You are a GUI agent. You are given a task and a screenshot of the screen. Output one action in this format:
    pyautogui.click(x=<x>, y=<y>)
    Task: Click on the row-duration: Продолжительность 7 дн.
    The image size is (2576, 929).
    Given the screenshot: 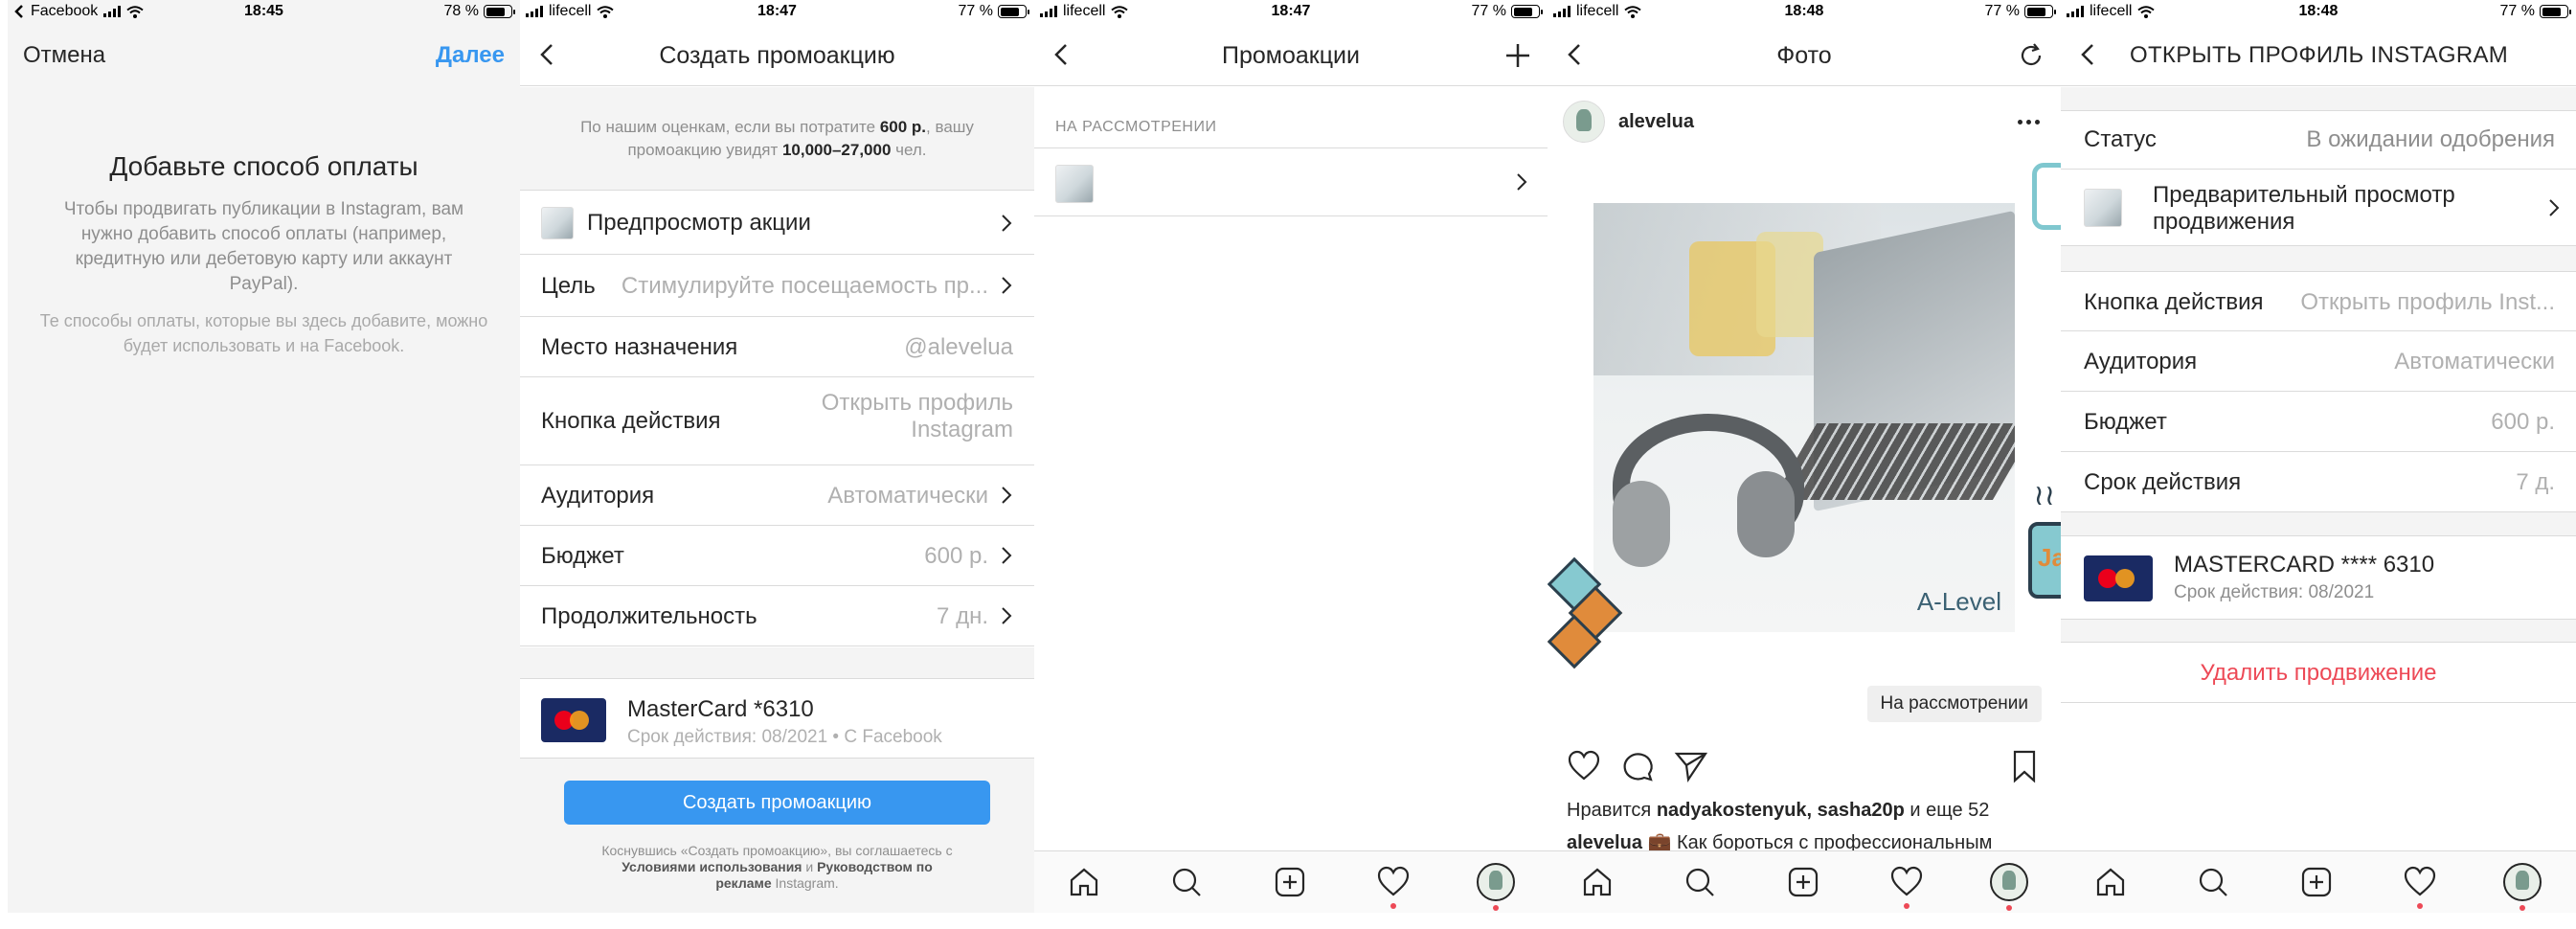 What is the action you would take?
    pyautogui.click(x=777, y=616)
    